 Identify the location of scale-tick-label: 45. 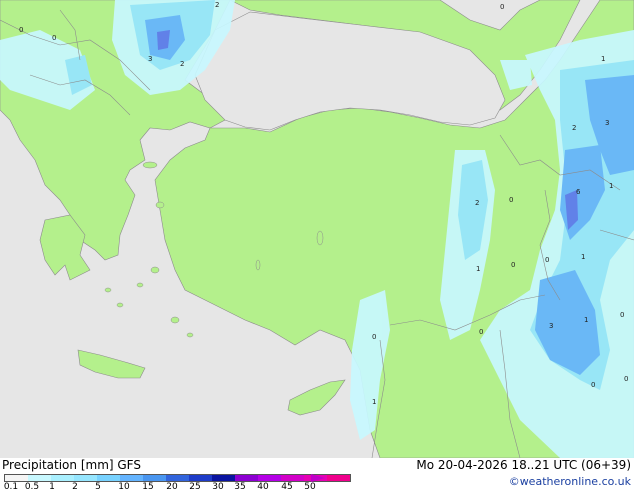
(287, 487).